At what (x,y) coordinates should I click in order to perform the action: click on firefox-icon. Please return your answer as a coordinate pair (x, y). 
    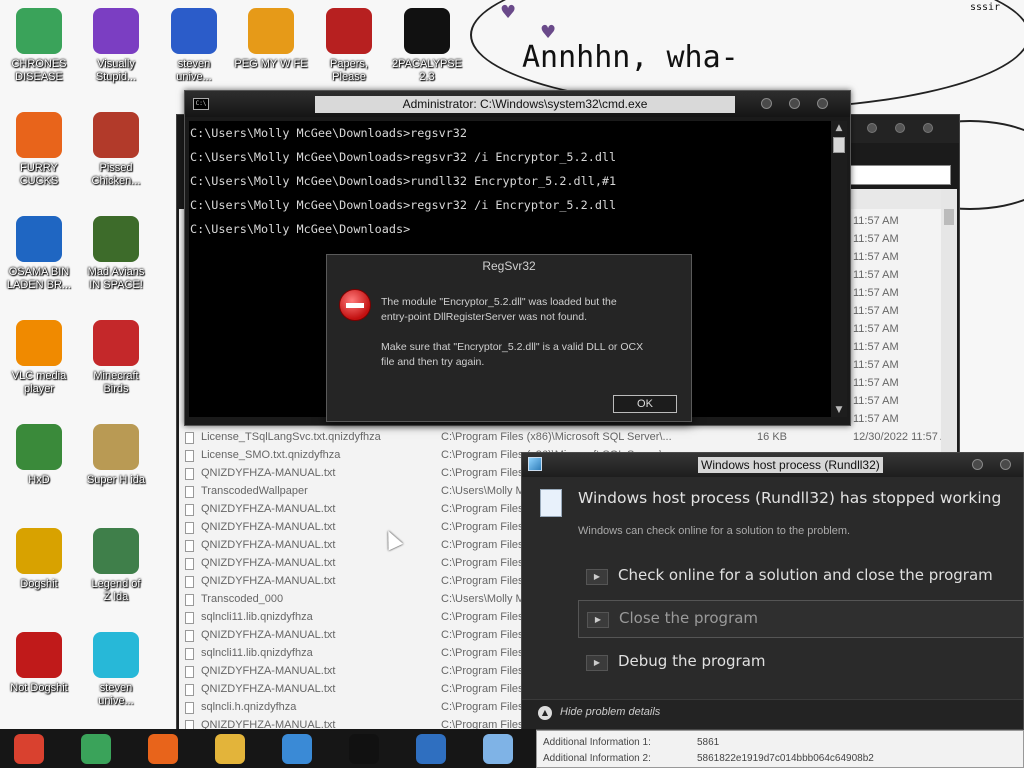
    Looking at the image, I should click on (39, 135).